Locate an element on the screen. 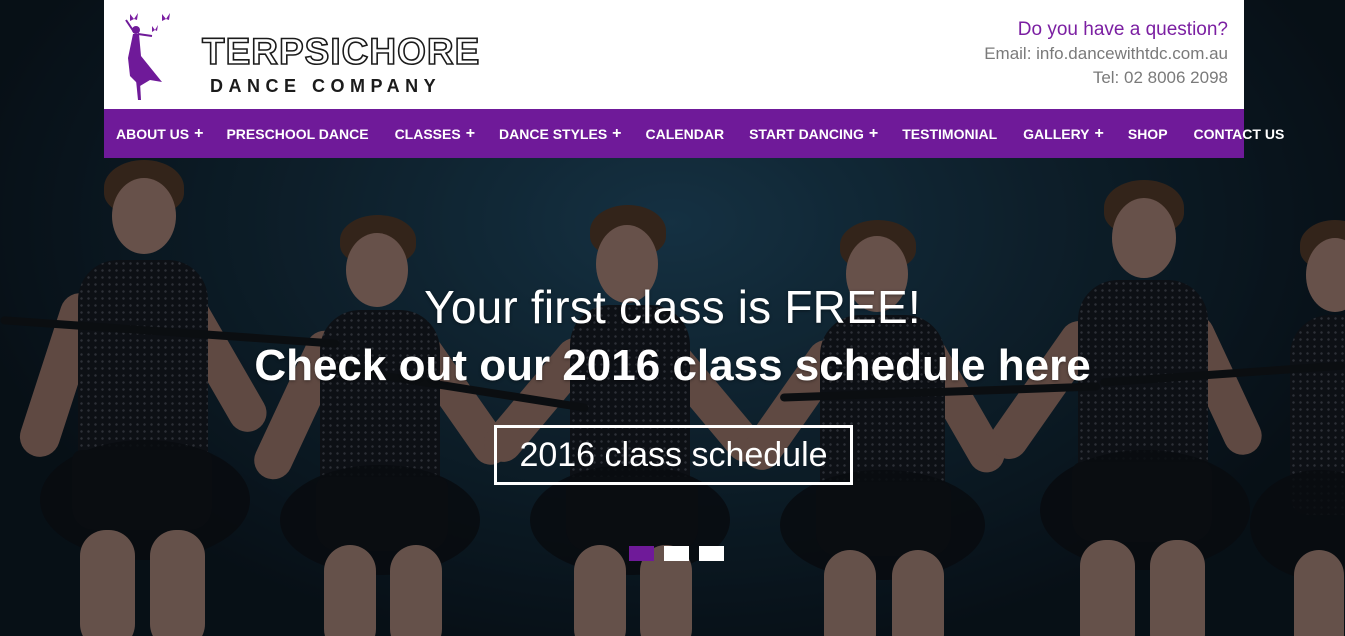  nav-item-gallery: GALLERY + is located at coordinates (1063, 133).